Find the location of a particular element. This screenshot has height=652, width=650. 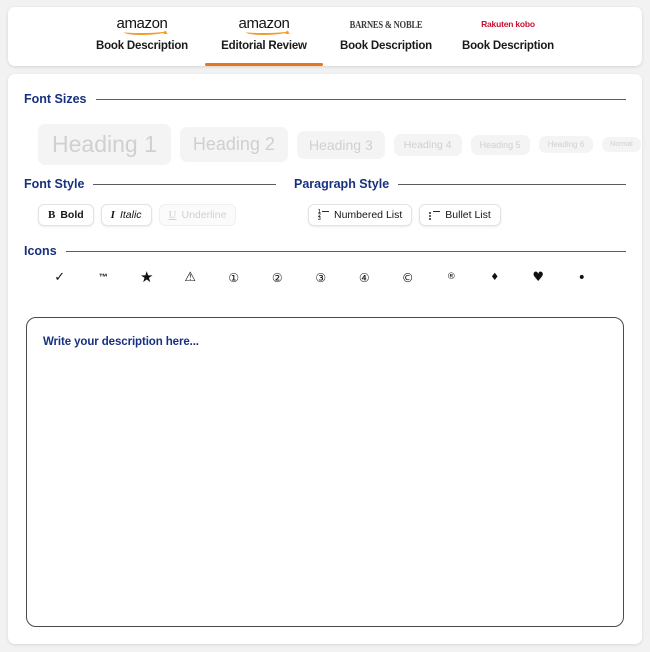

numbered-list-icon: 123 is located at coordinates (323, 216).